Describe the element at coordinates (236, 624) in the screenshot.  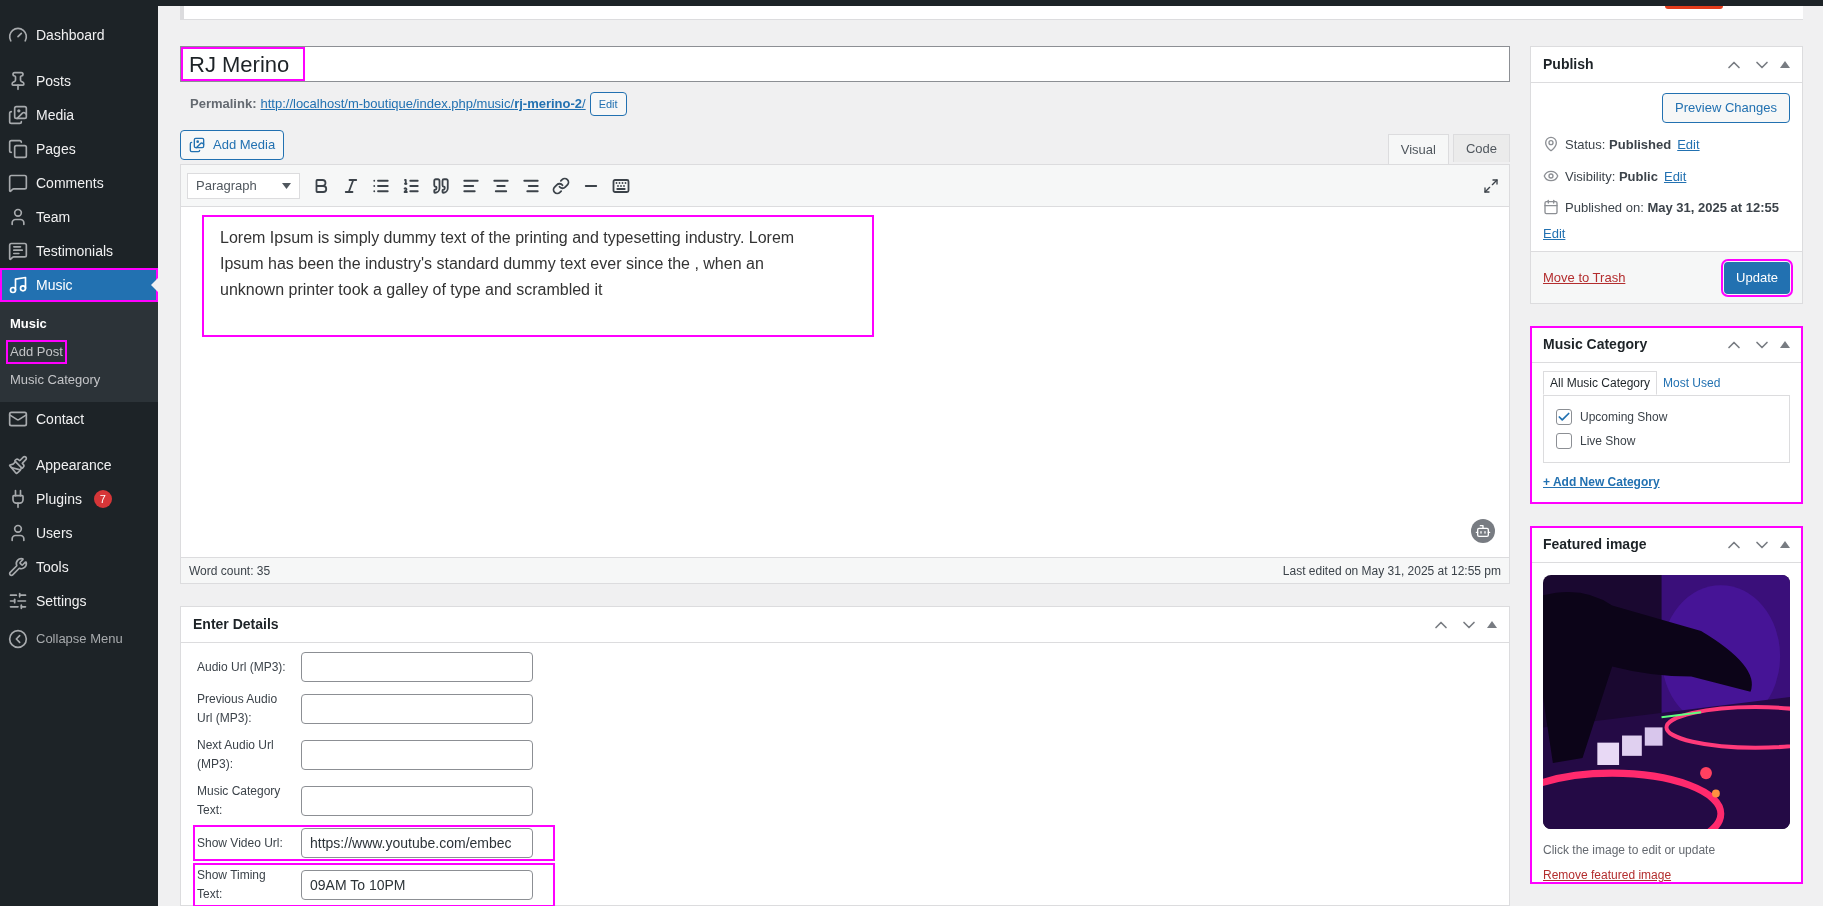
I see `box-title: Enter Details` at that location.